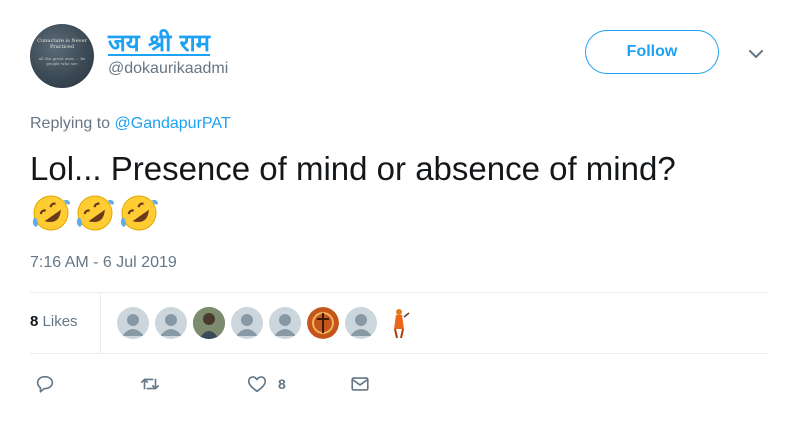  What do you see at coordinates (159, 42) in the screenshot?
I see `author-display-name: जय श्री राम` at bounding box center [159, 42].